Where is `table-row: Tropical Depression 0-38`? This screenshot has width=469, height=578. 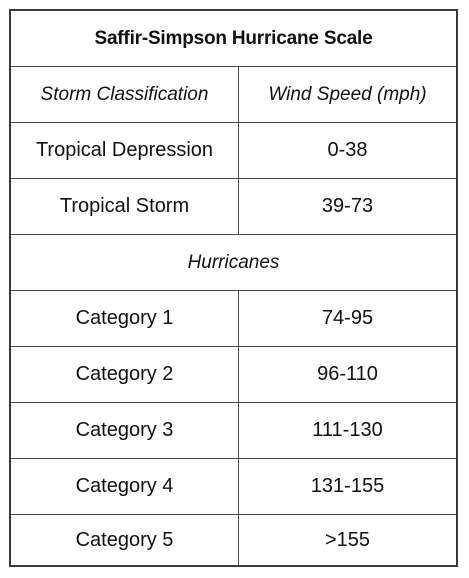 table-row: Tropical Depression 0-38 is located at coordinates (233, 151).